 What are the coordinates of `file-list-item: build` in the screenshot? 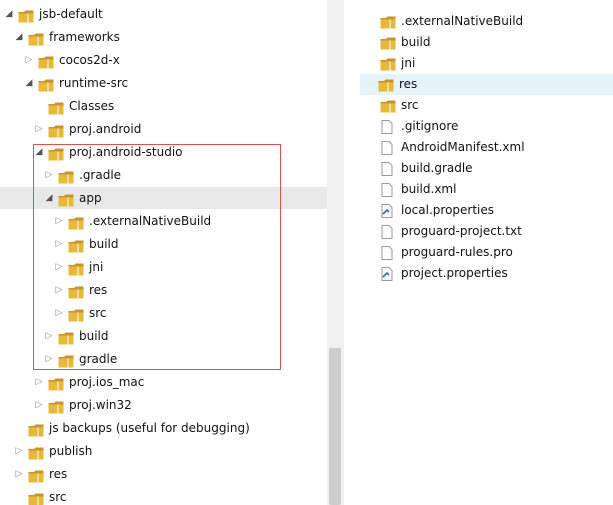 It's located at (487, 42).